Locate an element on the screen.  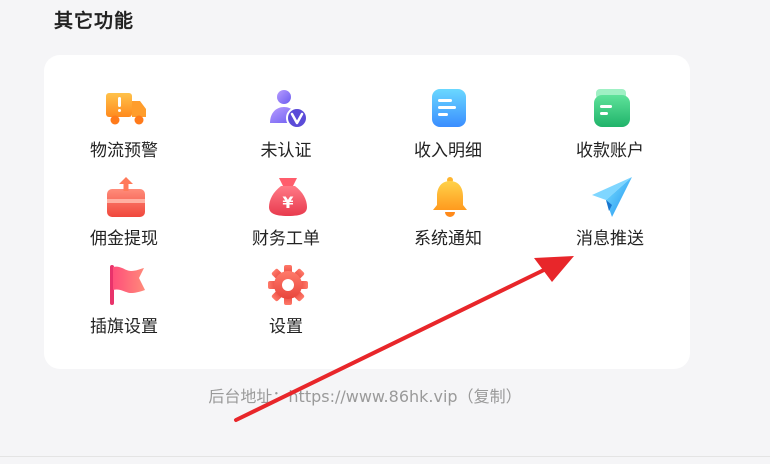
section-title: 其它功能 is located at coordinates (94, 21).